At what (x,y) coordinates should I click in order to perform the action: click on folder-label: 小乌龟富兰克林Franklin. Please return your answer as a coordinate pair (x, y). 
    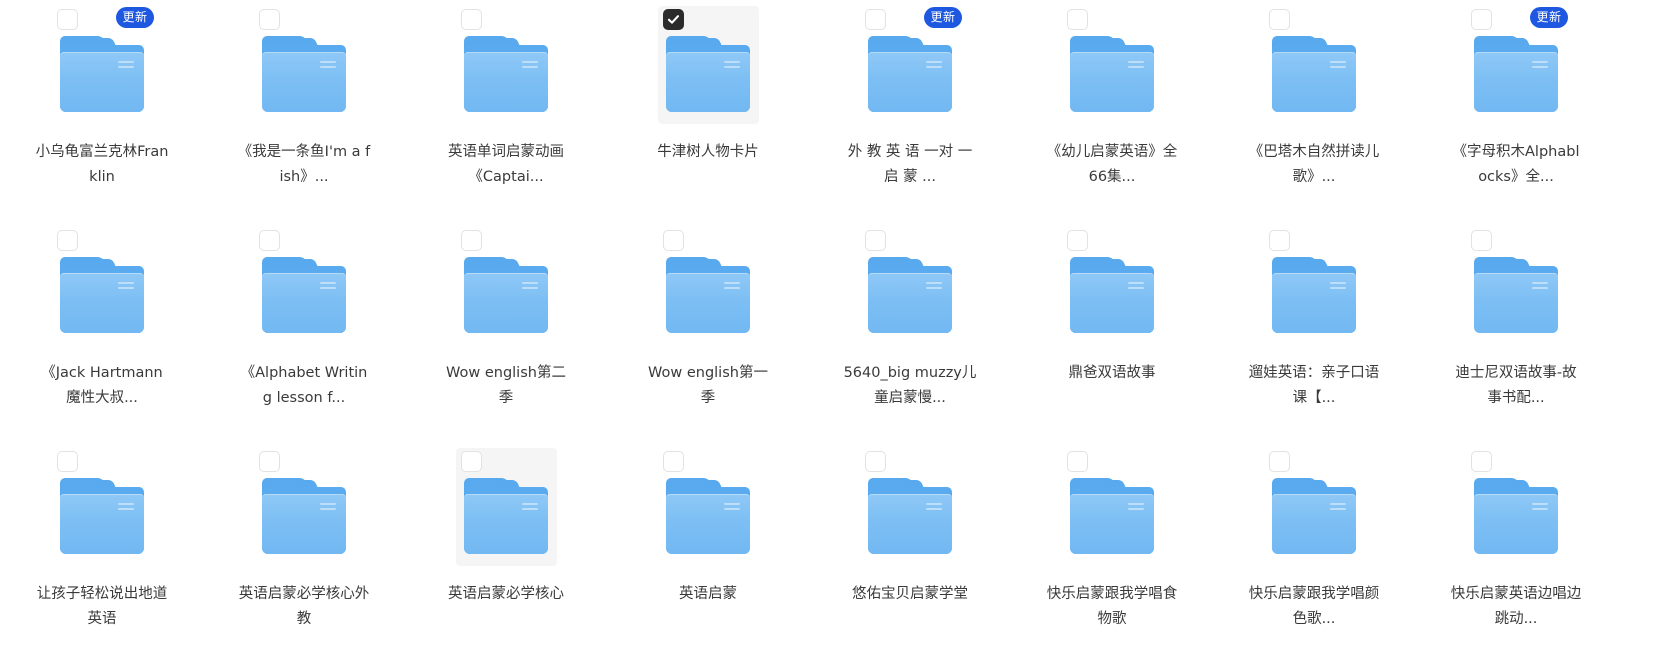
    Looking at the image, I should click on (102, 164).